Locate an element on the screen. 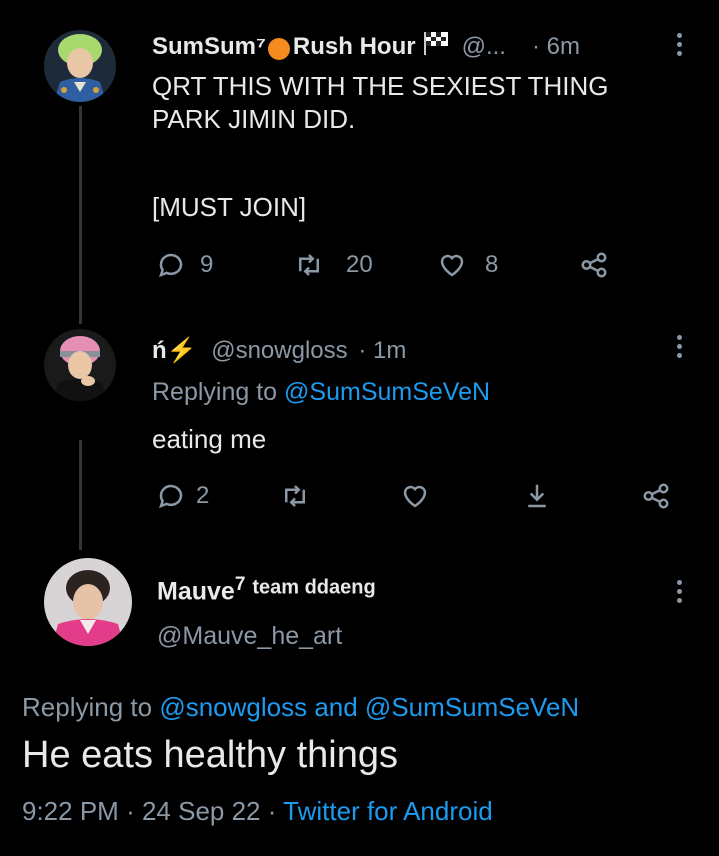 The width and height of the screenshot is (719, 856). tweet3-time: 9:22 PM is located at coordinates (70, 811).